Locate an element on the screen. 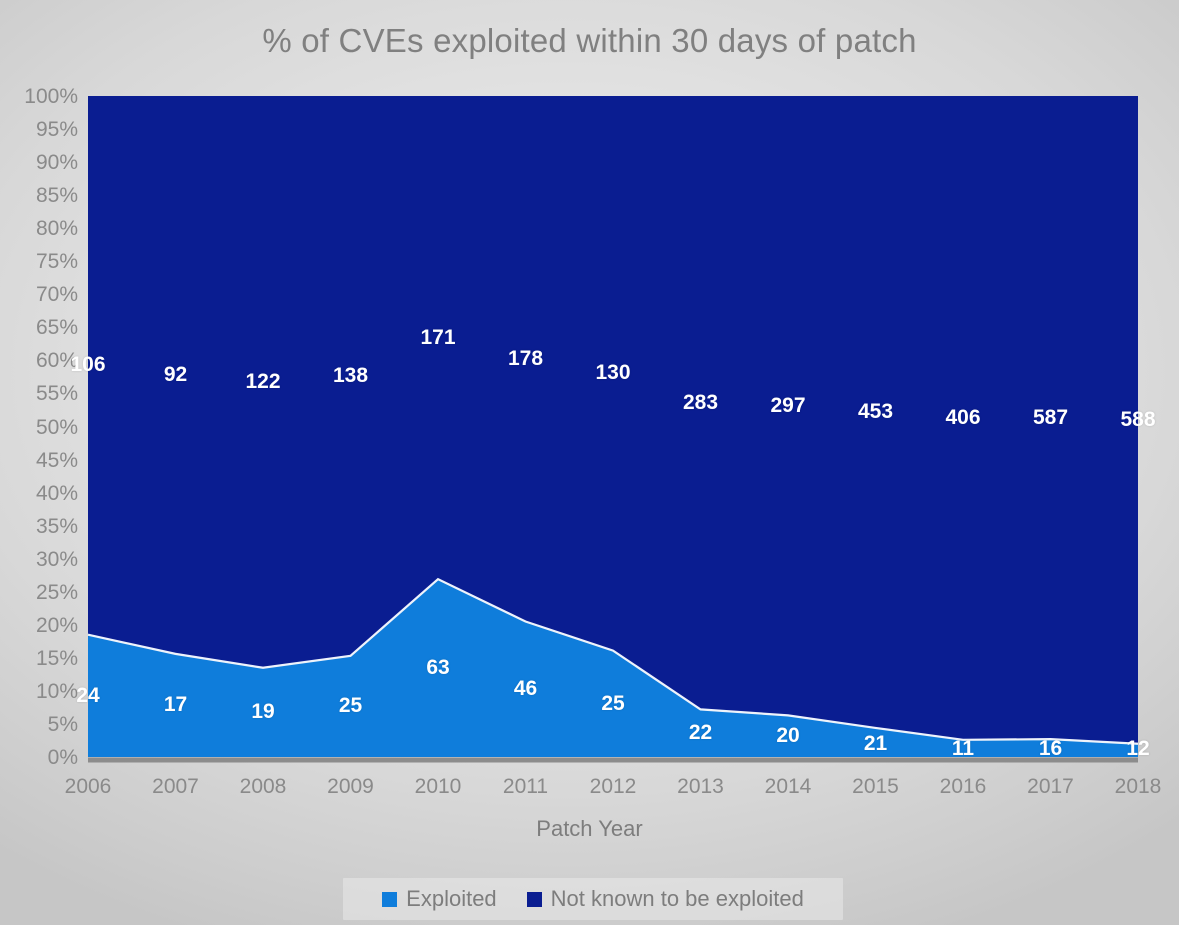 The height and width of the screenshot is (925, 1179). data-label-exploited: 12 is located at coordinates (1138, 748).